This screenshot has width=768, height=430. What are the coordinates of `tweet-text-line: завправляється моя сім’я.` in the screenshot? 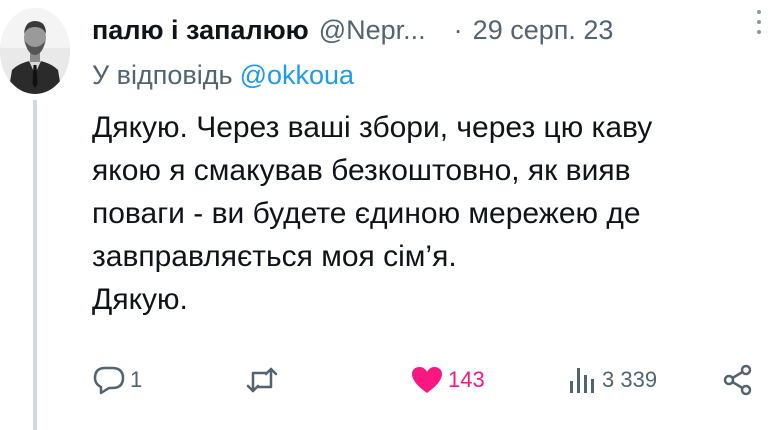 It's located at (274, 256).